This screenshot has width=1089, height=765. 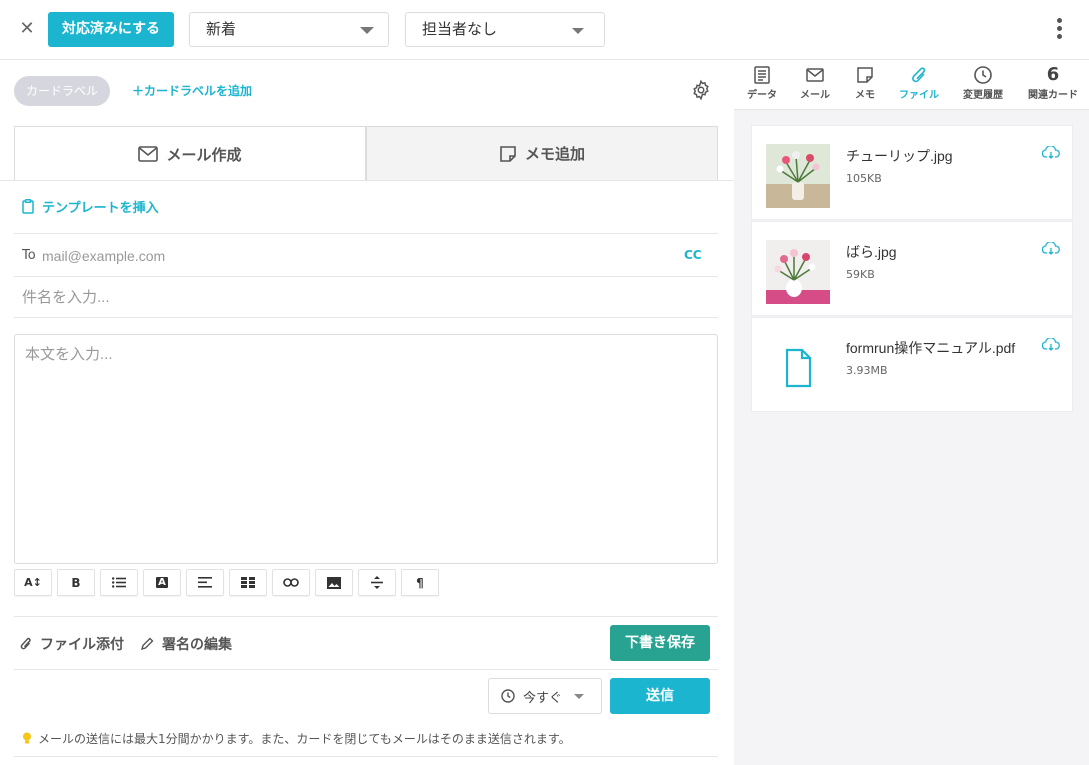 I want to click on assignee-select: 担当者なし, so click(x=505, y=29).